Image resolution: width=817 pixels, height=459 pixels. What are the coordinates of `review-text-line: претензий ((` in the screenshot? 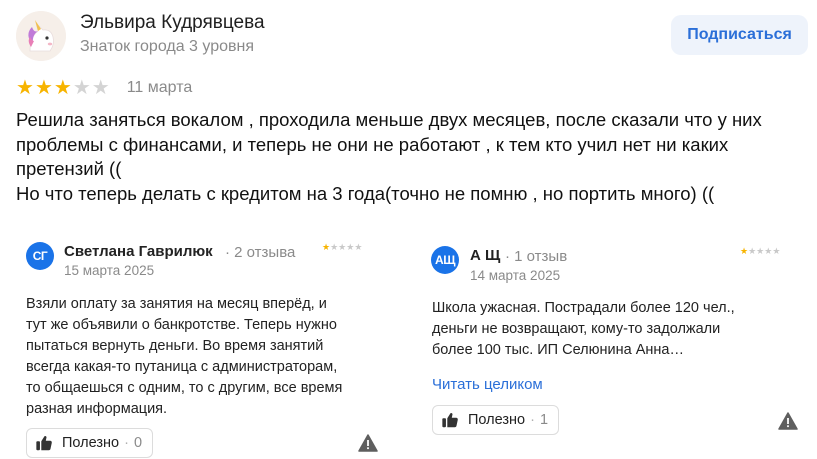 It's located at (69, 168).